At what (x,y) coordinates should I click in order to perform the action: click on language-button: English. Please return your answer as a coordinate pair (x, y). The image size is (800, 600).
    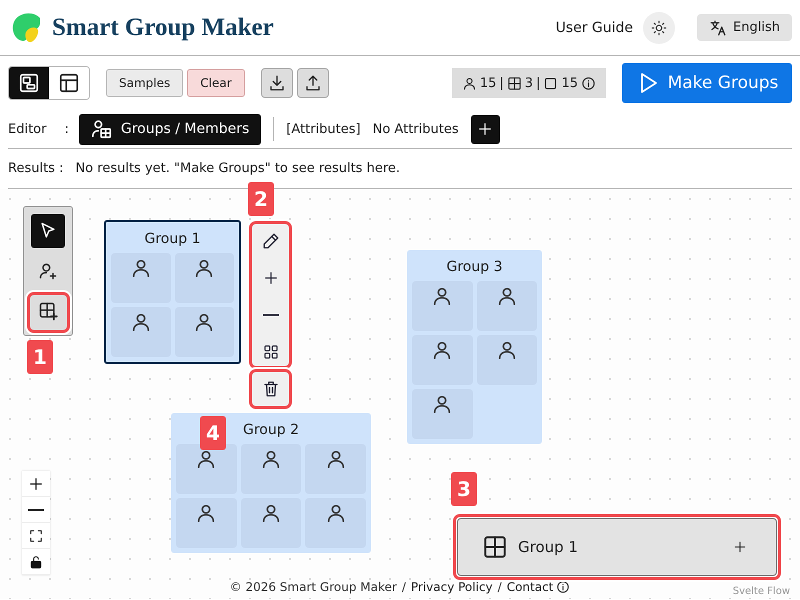
    Looking at the image, I should click on (744, 27).